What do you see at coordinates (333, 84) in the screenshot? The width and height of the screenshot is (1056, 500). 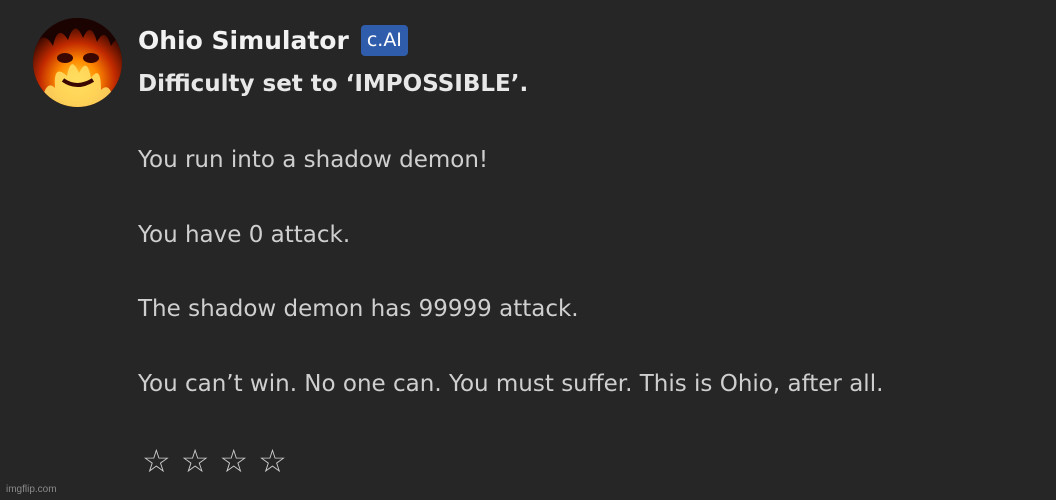 I see `message-line-difficulty: Difficulty set to ‘IMPOSSIBLE’.` at bounding box center [333, 84].